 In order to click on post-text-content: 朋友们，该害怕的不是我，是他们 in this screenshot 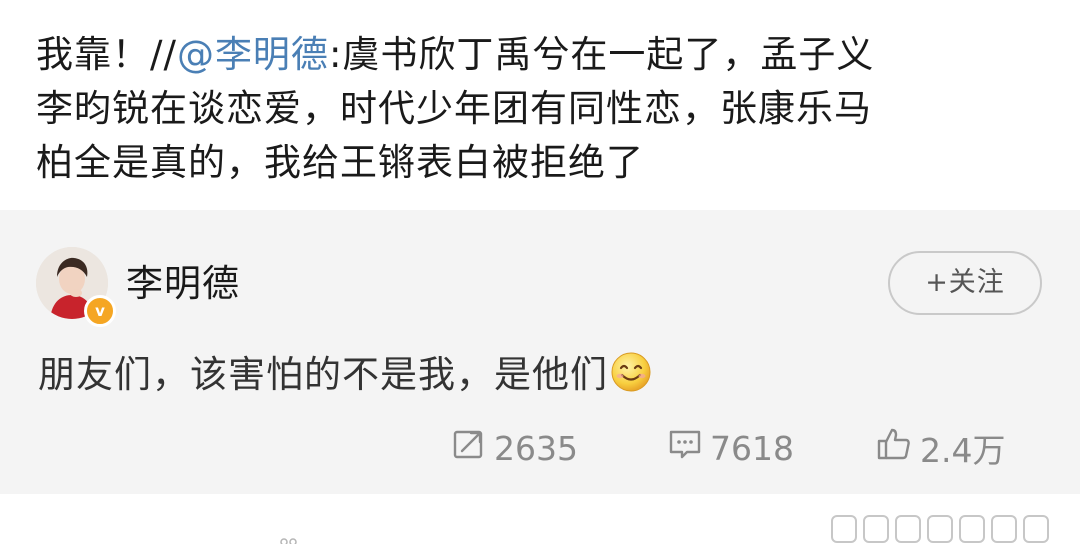, I will do `click(323, 374)`.